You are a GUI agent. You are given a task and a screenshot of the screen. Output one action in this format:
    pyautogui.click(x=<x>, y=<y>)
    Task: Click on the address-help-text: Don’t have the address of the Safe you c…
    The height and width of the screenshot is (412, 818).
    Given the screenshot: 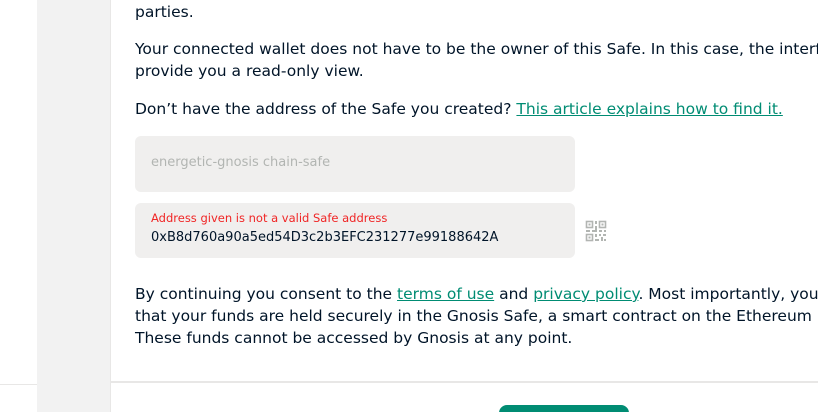 What is the action you would take?
    pyautogui.click(x=459, y=109)
    